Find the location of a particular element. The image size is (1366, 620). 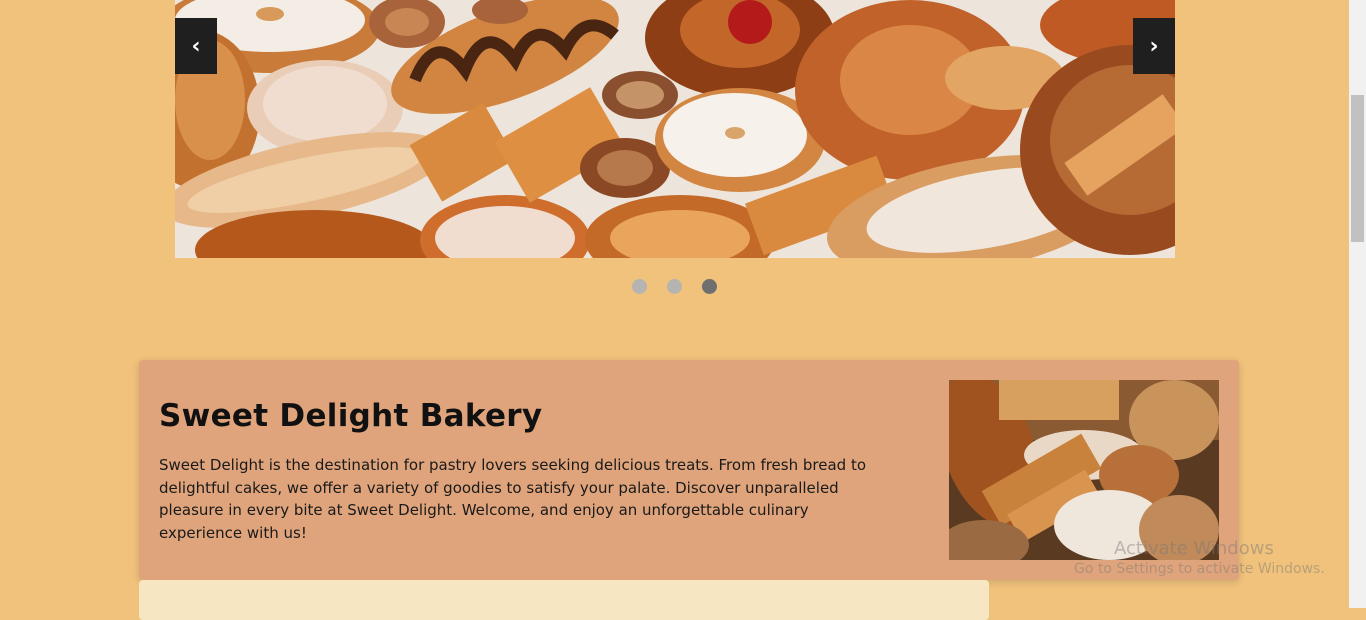

carousel-indicators is located at coordinates (674, 286).